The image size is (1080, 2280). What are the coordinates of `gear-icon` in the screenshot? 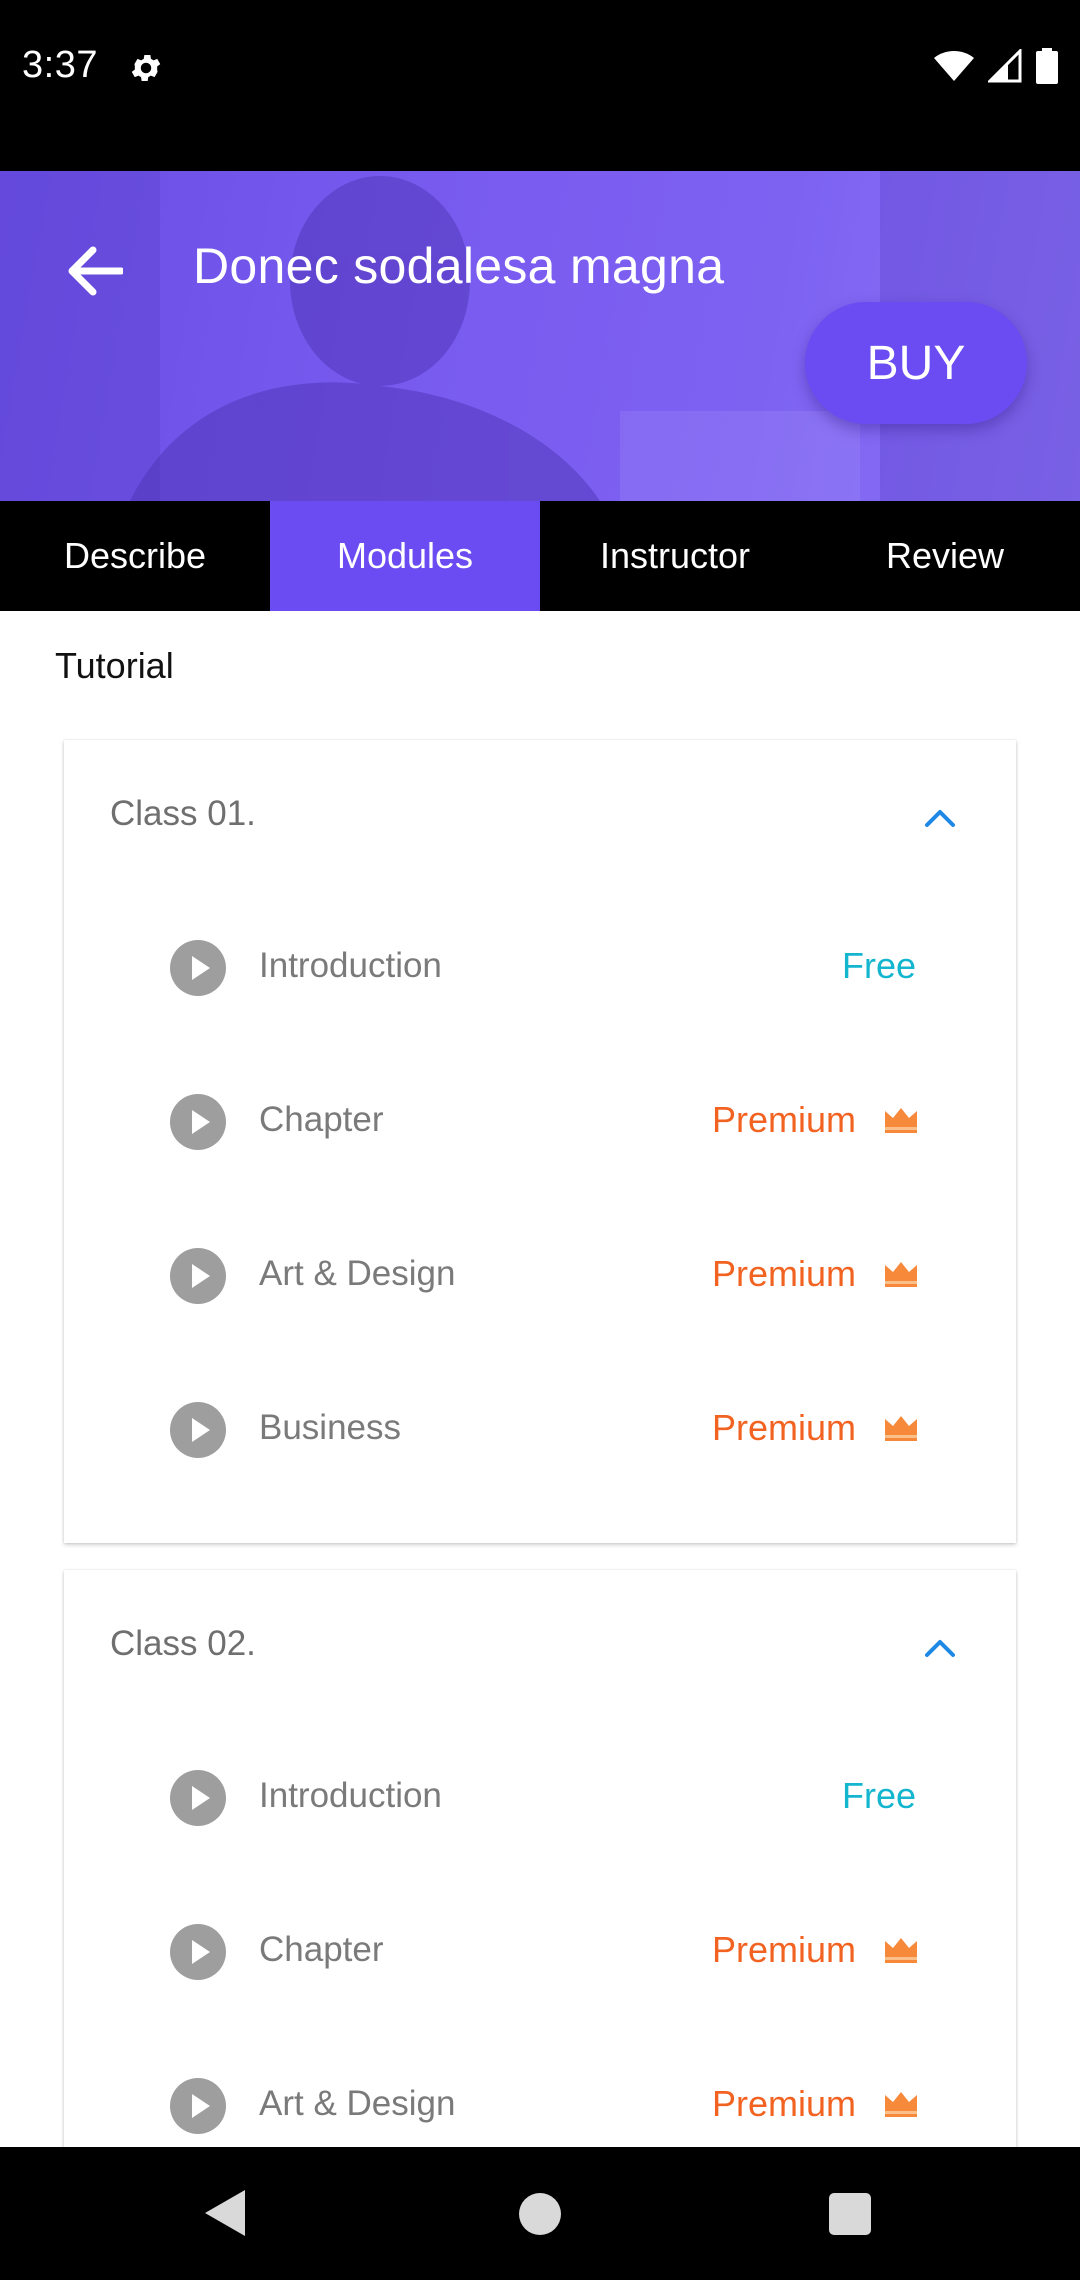 It's located at (146, 68).